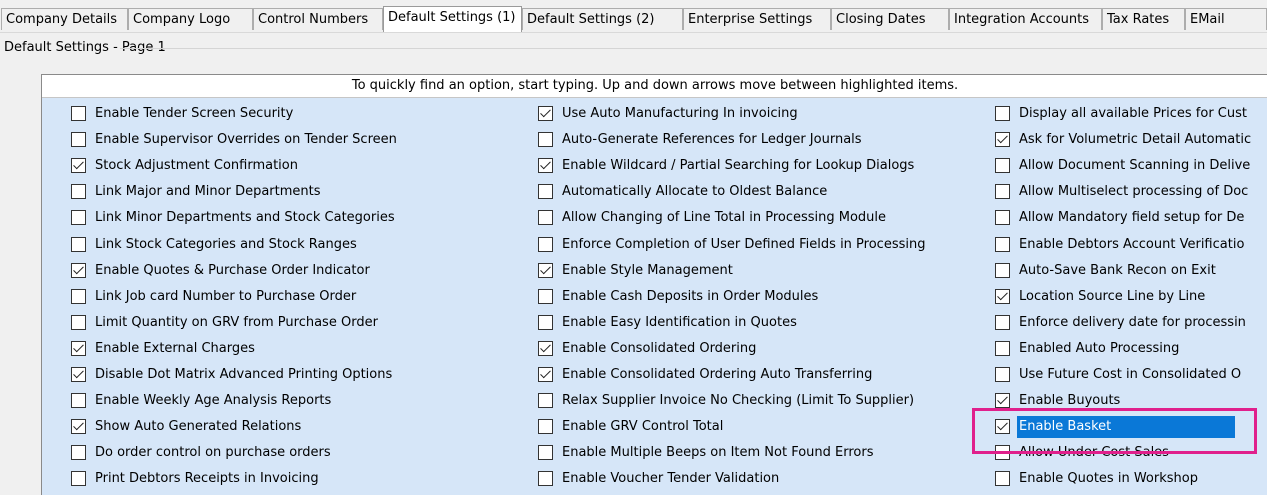 This screenshot has width=1267, height=495. Describe the element at coordinates (757, 19) in the screenshot. I see `tab-enterprise-settings: Enterprise Settings` at that location.